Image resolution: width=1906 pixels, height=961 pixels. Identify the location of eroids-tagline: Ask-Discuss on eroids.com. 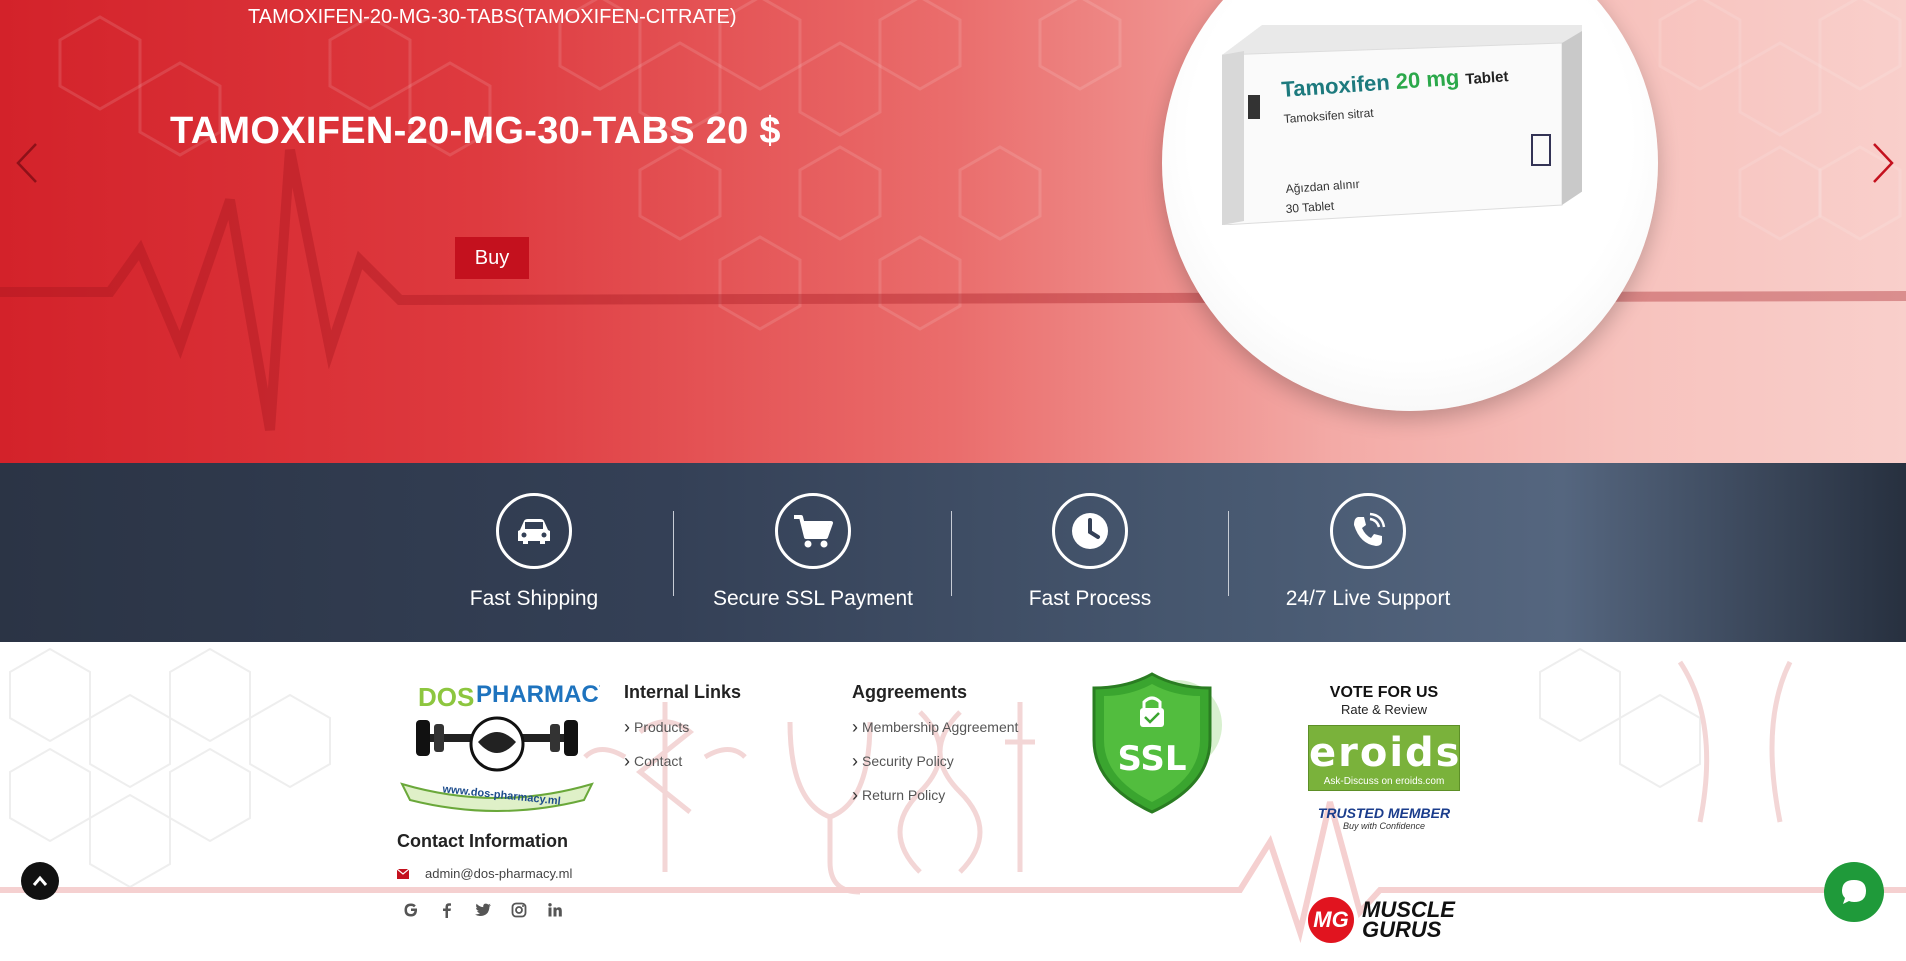
(1384, 781).